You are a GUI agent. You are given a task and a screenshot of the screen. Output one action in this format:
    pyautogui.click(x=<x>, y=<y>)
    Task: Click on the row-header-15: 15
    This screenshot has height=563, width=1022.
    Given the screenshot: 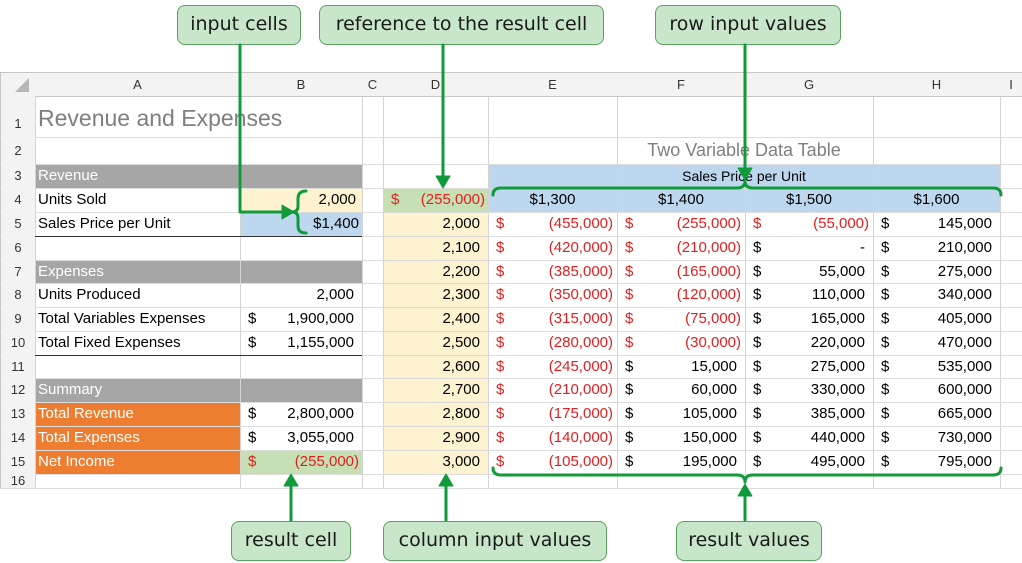 What is the action you would take?
    pyautogui.click(x=18, y=462)
    